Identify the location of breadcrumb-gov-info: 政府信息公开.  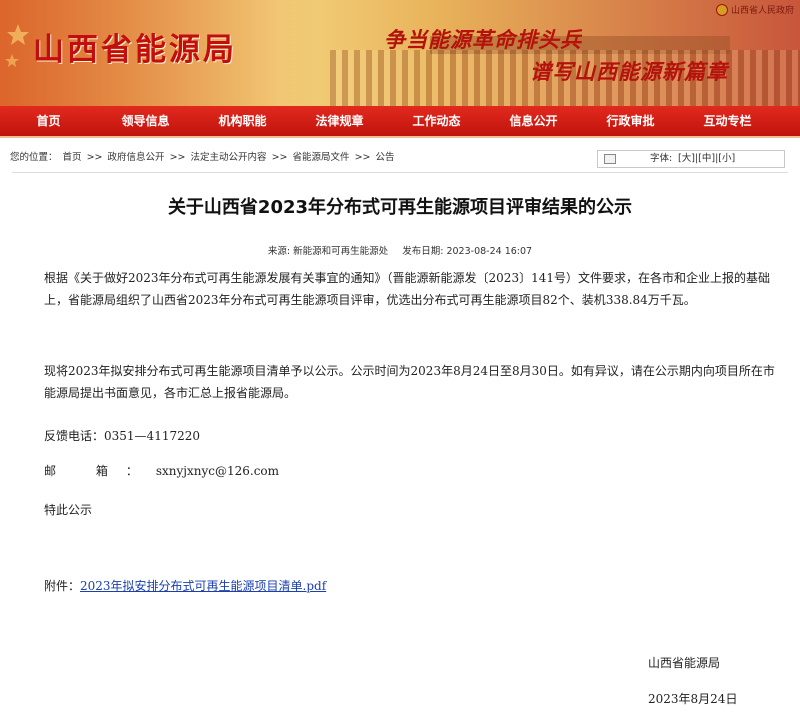
(136, 157).